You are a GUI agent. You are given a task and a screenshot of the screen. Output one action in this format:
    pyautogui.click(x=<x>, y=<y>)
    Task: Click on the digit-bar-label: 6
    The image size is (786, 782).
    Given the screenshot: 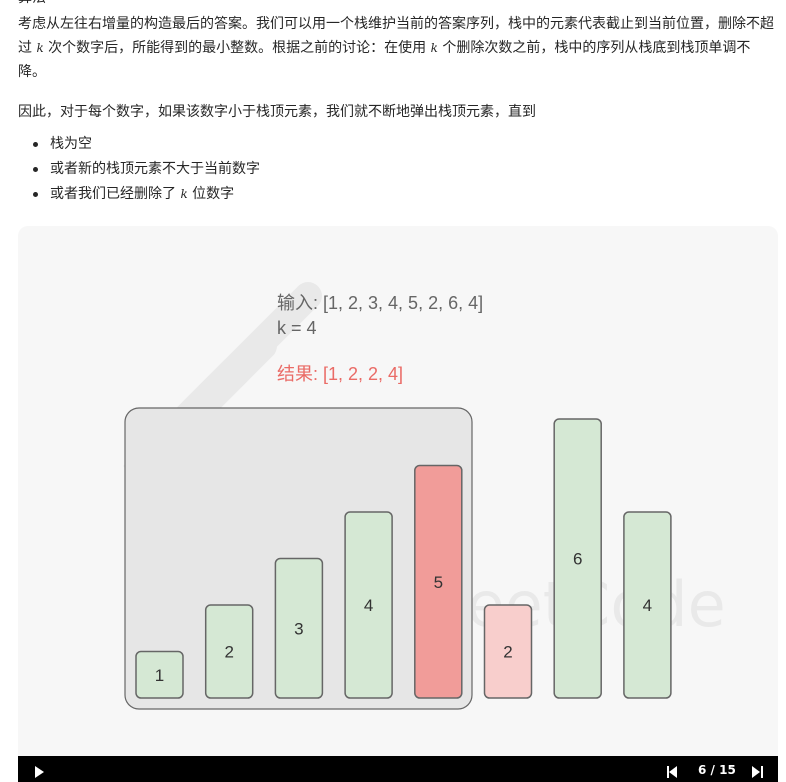 What is the action you would take?
    pyautogui.click(x=577, y=559)
    